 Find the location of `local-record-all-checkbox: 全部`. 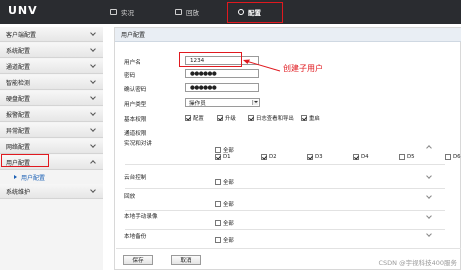

local-record-all-checkbox: 全部 is located at coordinates (224, 223).